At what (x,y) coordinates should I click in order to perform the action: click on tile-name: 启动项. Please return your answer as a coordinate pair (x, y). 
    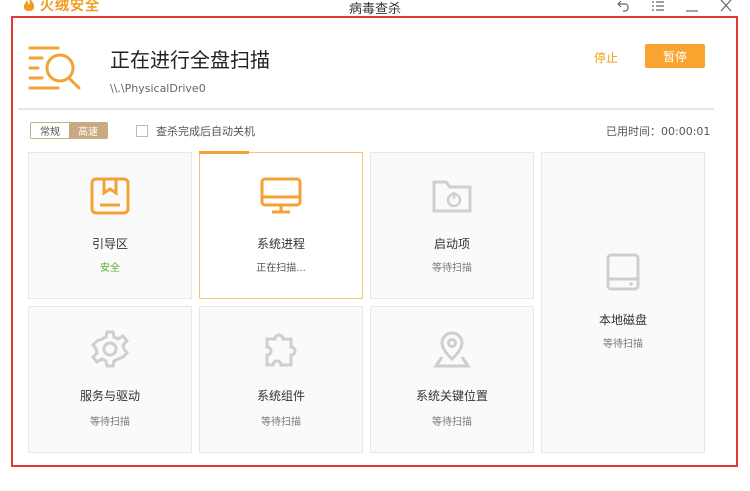
    Looking at the image, I should click on (451, 244).